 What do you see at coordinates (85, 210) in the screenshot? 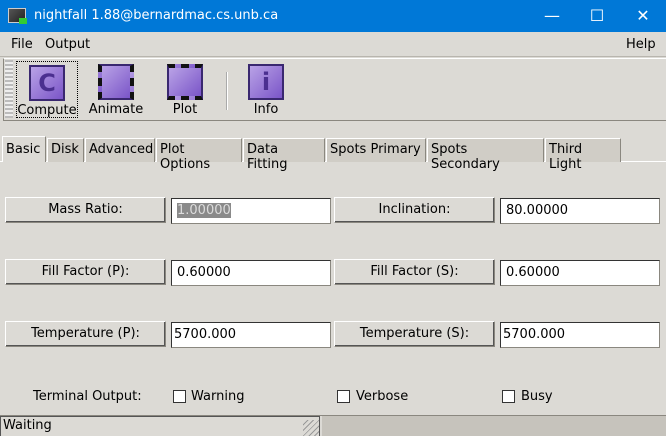
I see `mass-ratio-button: Mass Ratio:` at bounding box center [85, 210].